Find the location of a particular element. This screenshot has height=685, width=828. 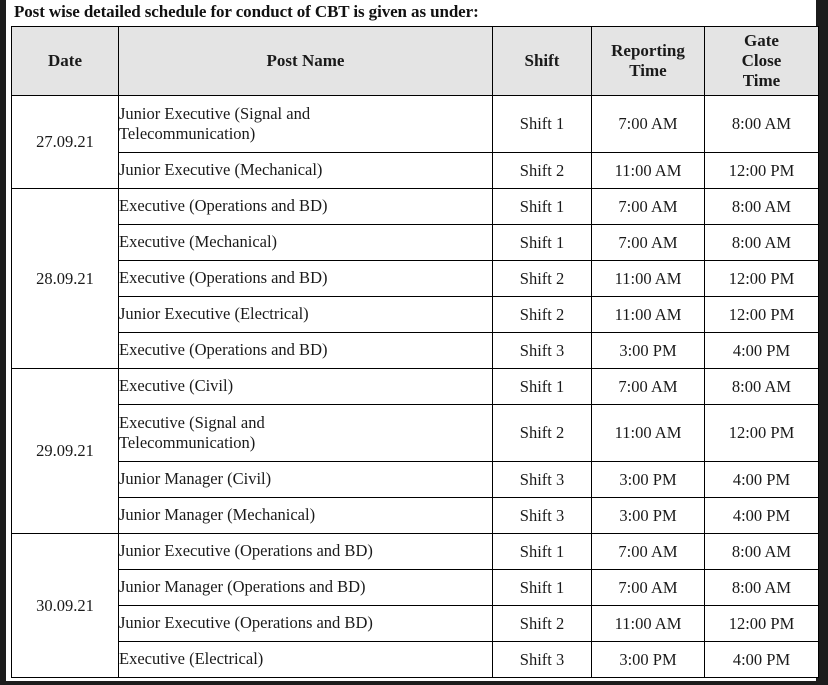

cell-post-name: Executive (Mechanical) is located at coordinates (305, 242).